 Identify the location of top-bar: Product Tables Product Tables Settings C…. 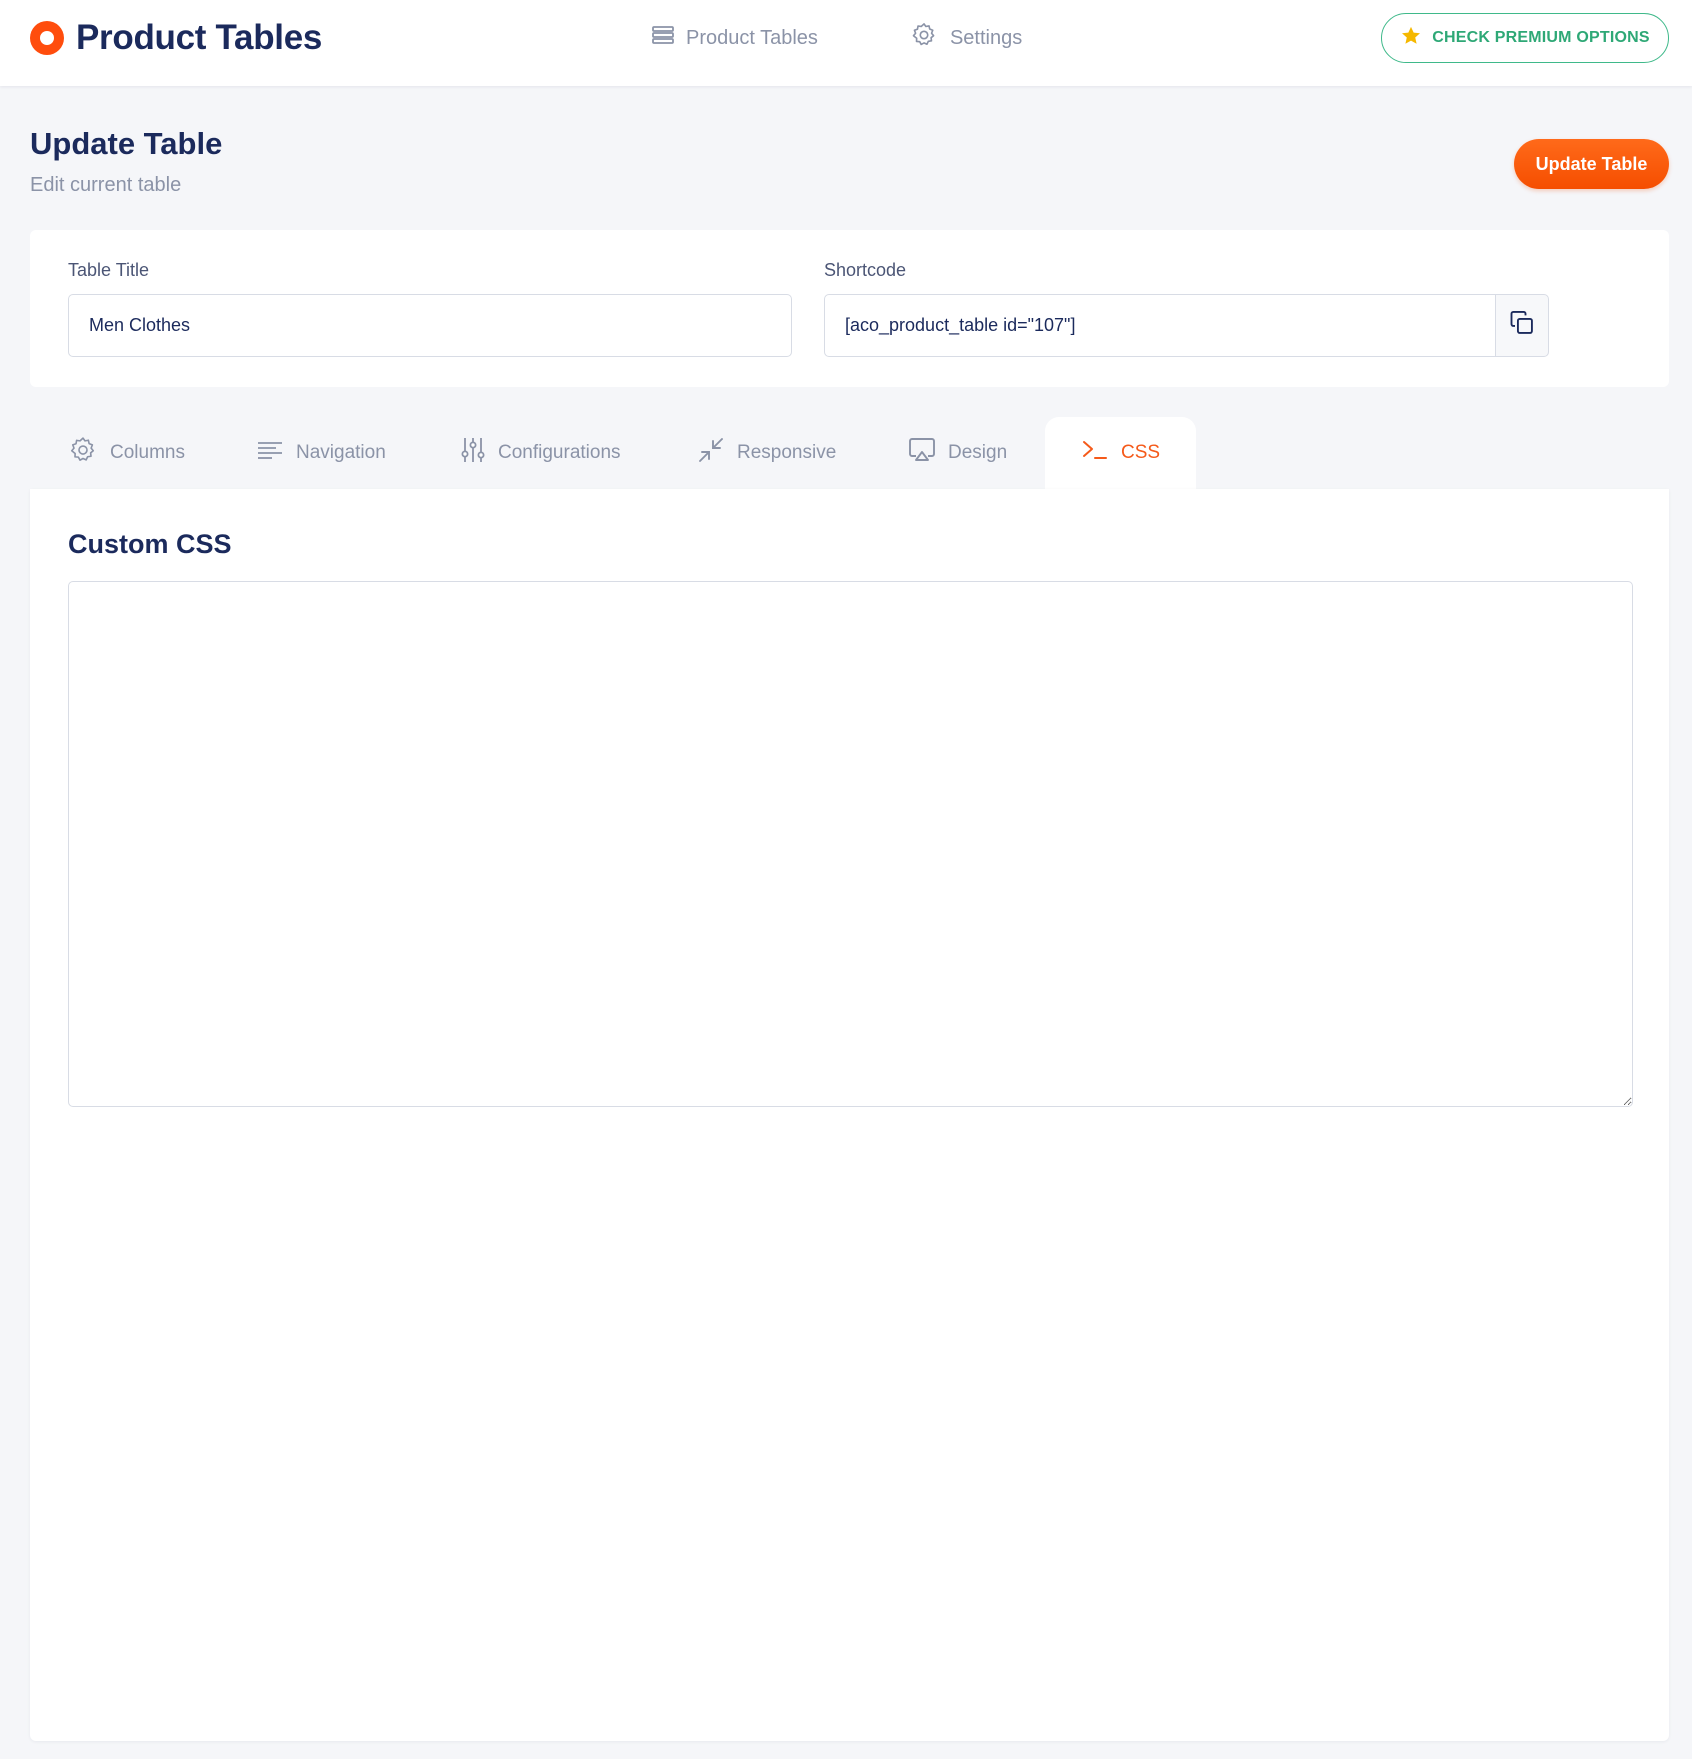
(846, 43).